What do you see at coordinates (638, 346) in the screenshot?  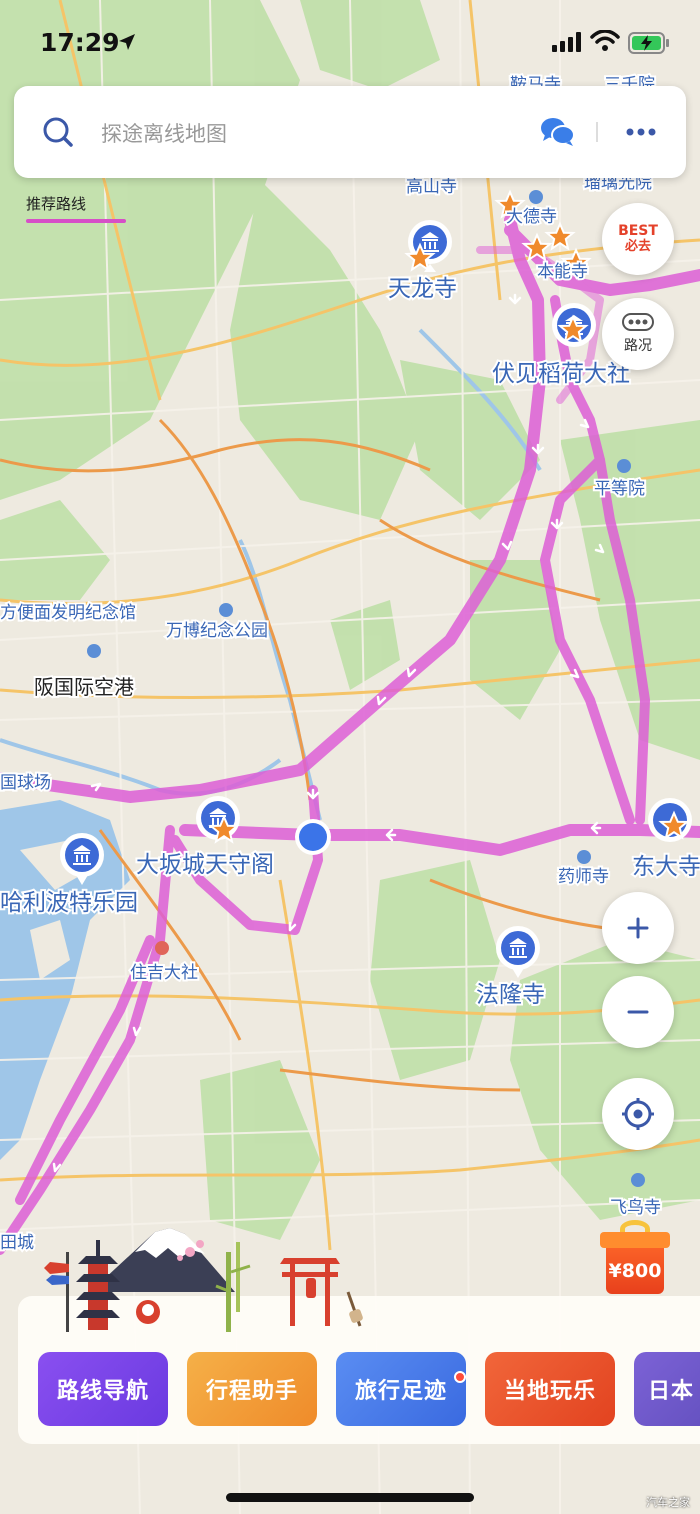 I see `traffic-label: 路况` at bounding box center [638, 346].